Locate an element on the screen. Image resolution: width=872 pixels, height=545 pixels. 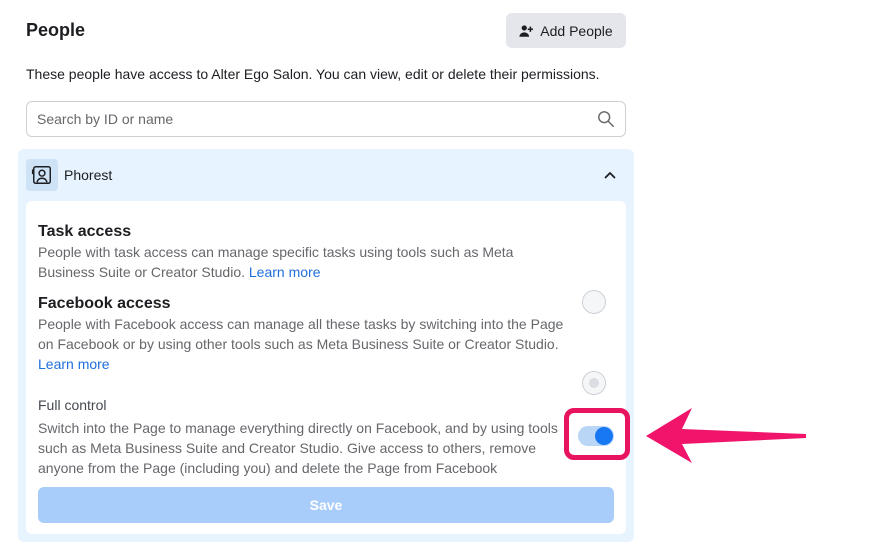
add-people-label: Add People is located at coordinates (576, 30).